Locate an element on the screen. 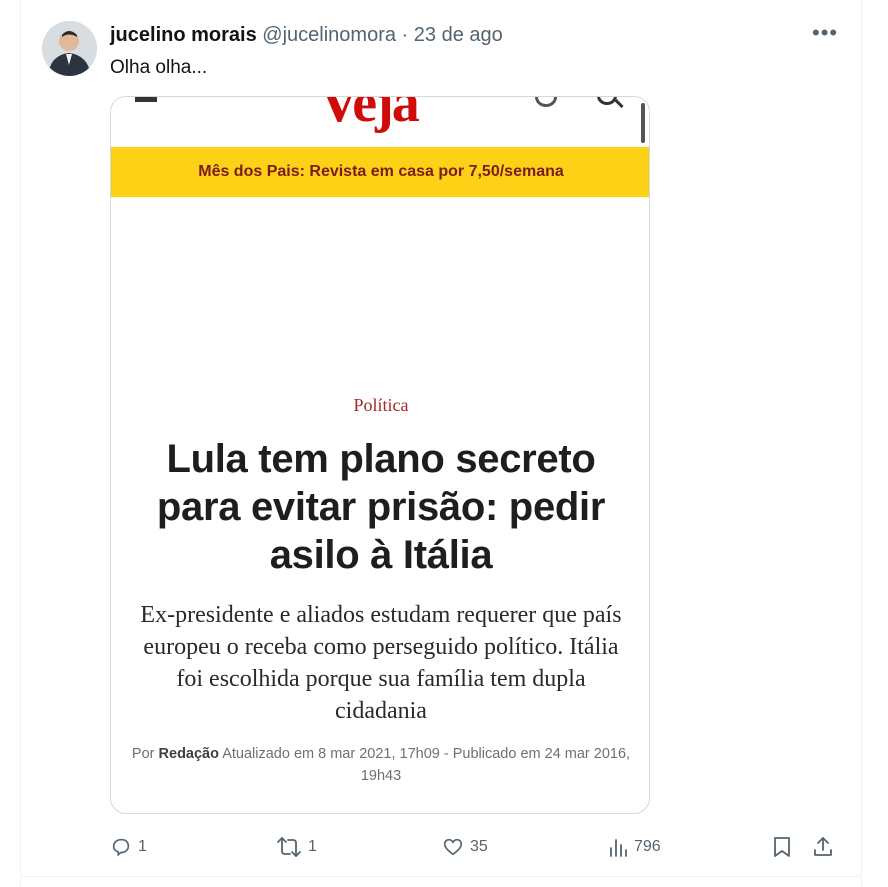 This screenshot has width=888, height=887. like-count: 35 is located at coordinates (479, 846).